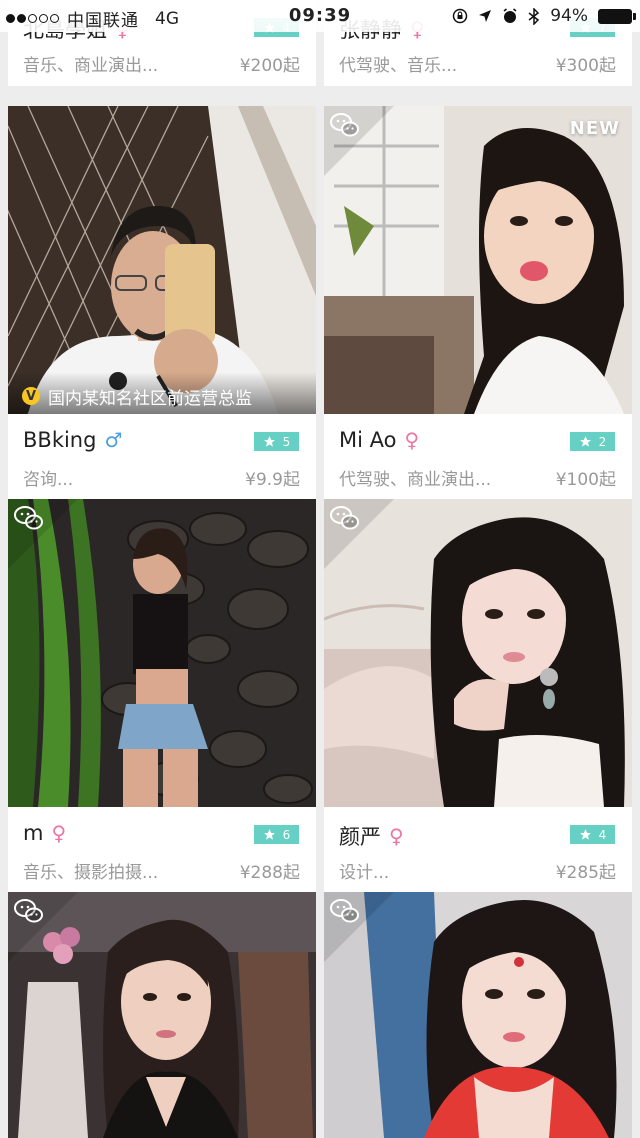 This screenshot has width=640, height=1138. What do you see at coordinates (510, 15) in the screenshot?
I see `alarm-icon` at bounding box center [510, 15].